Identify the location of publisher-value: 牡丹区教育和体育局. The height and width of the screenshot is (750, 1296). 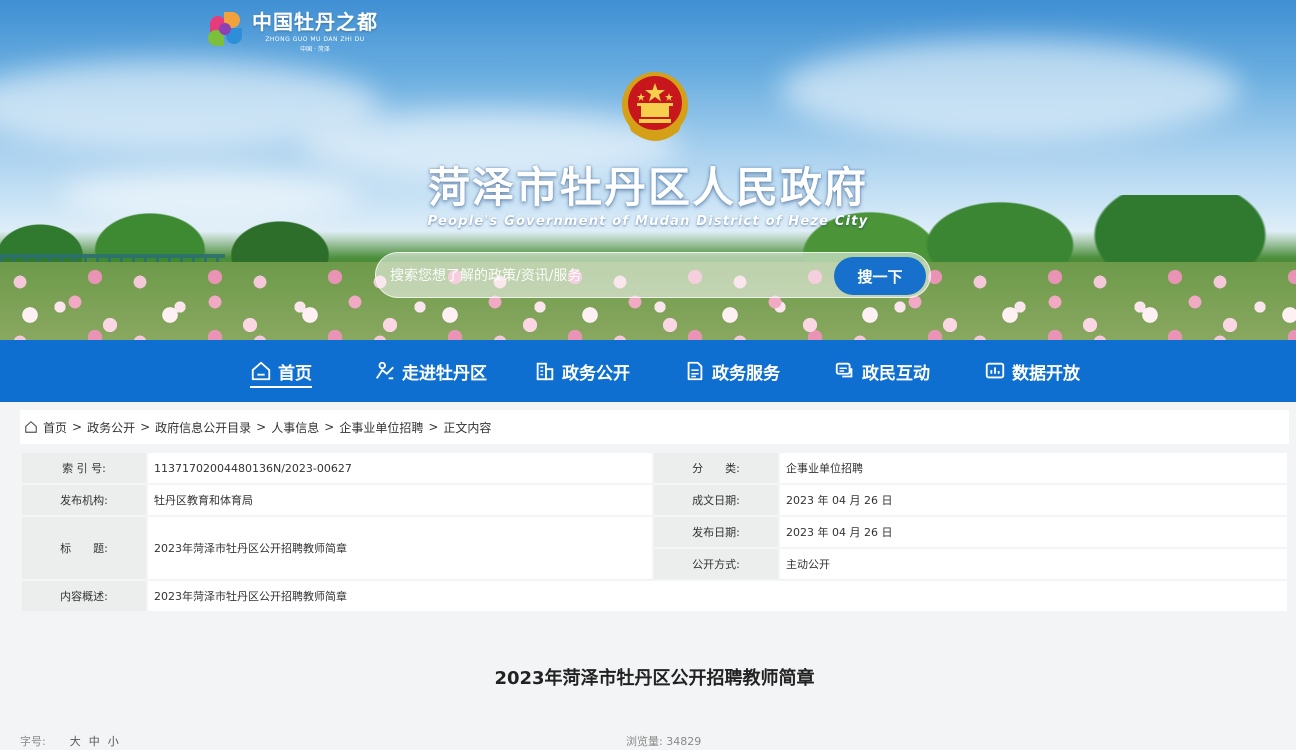
(400, 500).